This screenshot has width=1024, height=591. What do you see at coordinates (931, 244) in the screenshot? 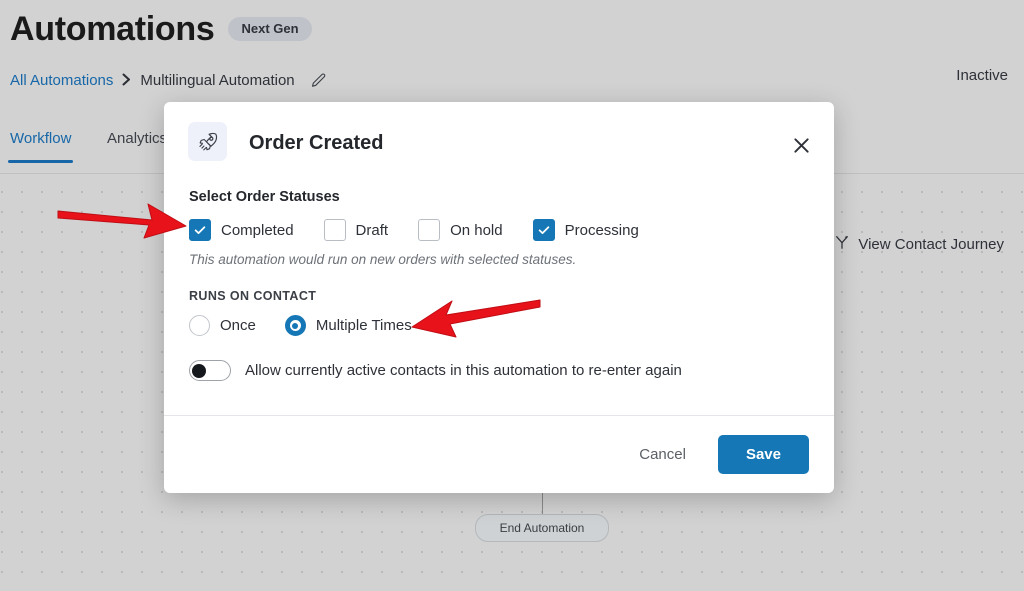
I see `view-contact-journey-label: View Contact Journey` at bounding box center [931, 244].